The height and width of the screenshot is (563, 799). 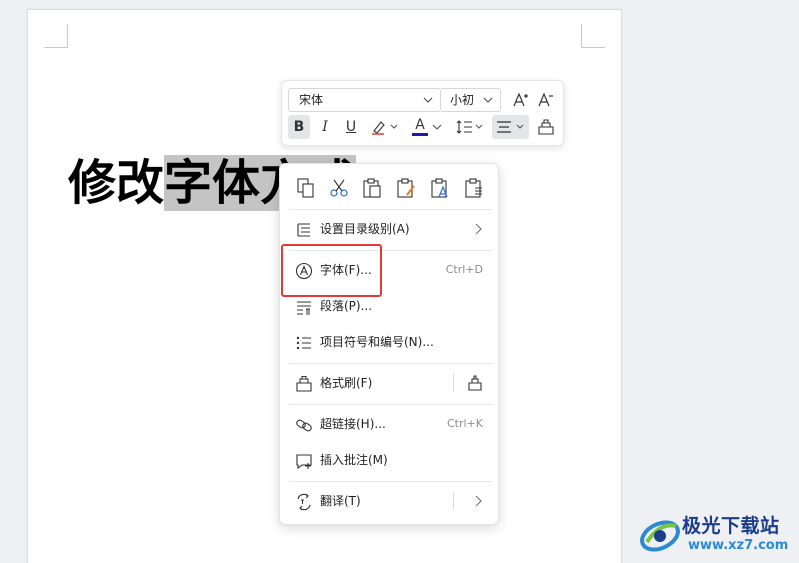 I want to click on font-name-value: 宋体, so click(x=311, y=100).